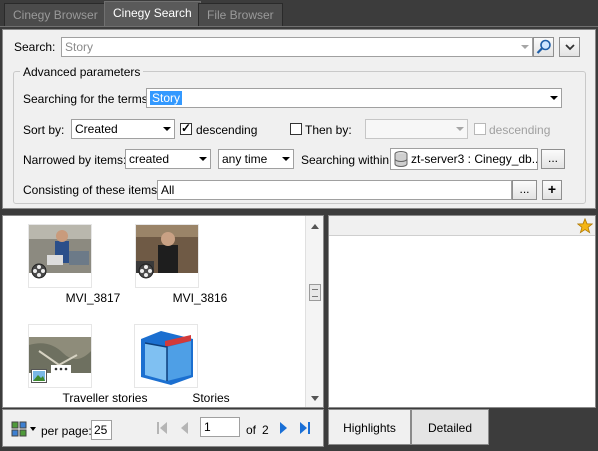 This screenshot has width=598, height=451. What do you see at coordinates (354, 98) in the screenshot?
I see `terms-input: Story` at bounding box center [354, 98].